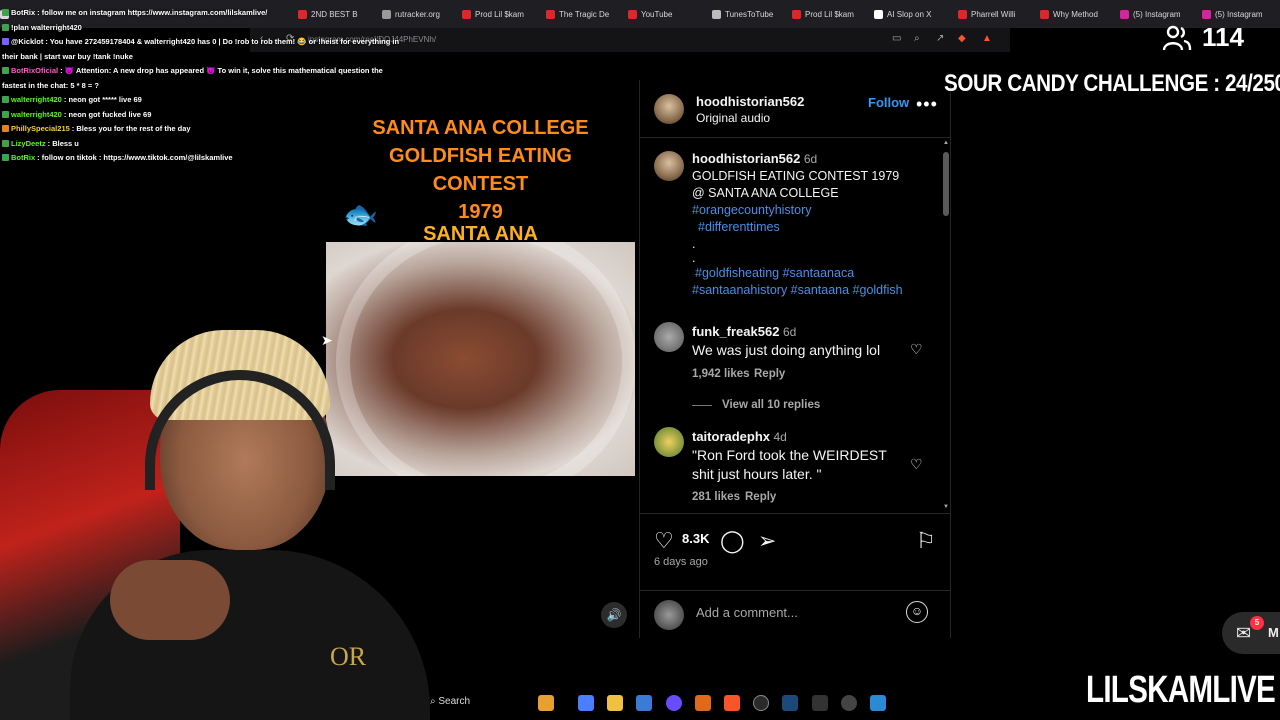  What do you see at coordinates (67, 56) in the screenshot?
I see `chat-text: their bank | start war buy !tank !nuke` at bounding box center [67, 56].